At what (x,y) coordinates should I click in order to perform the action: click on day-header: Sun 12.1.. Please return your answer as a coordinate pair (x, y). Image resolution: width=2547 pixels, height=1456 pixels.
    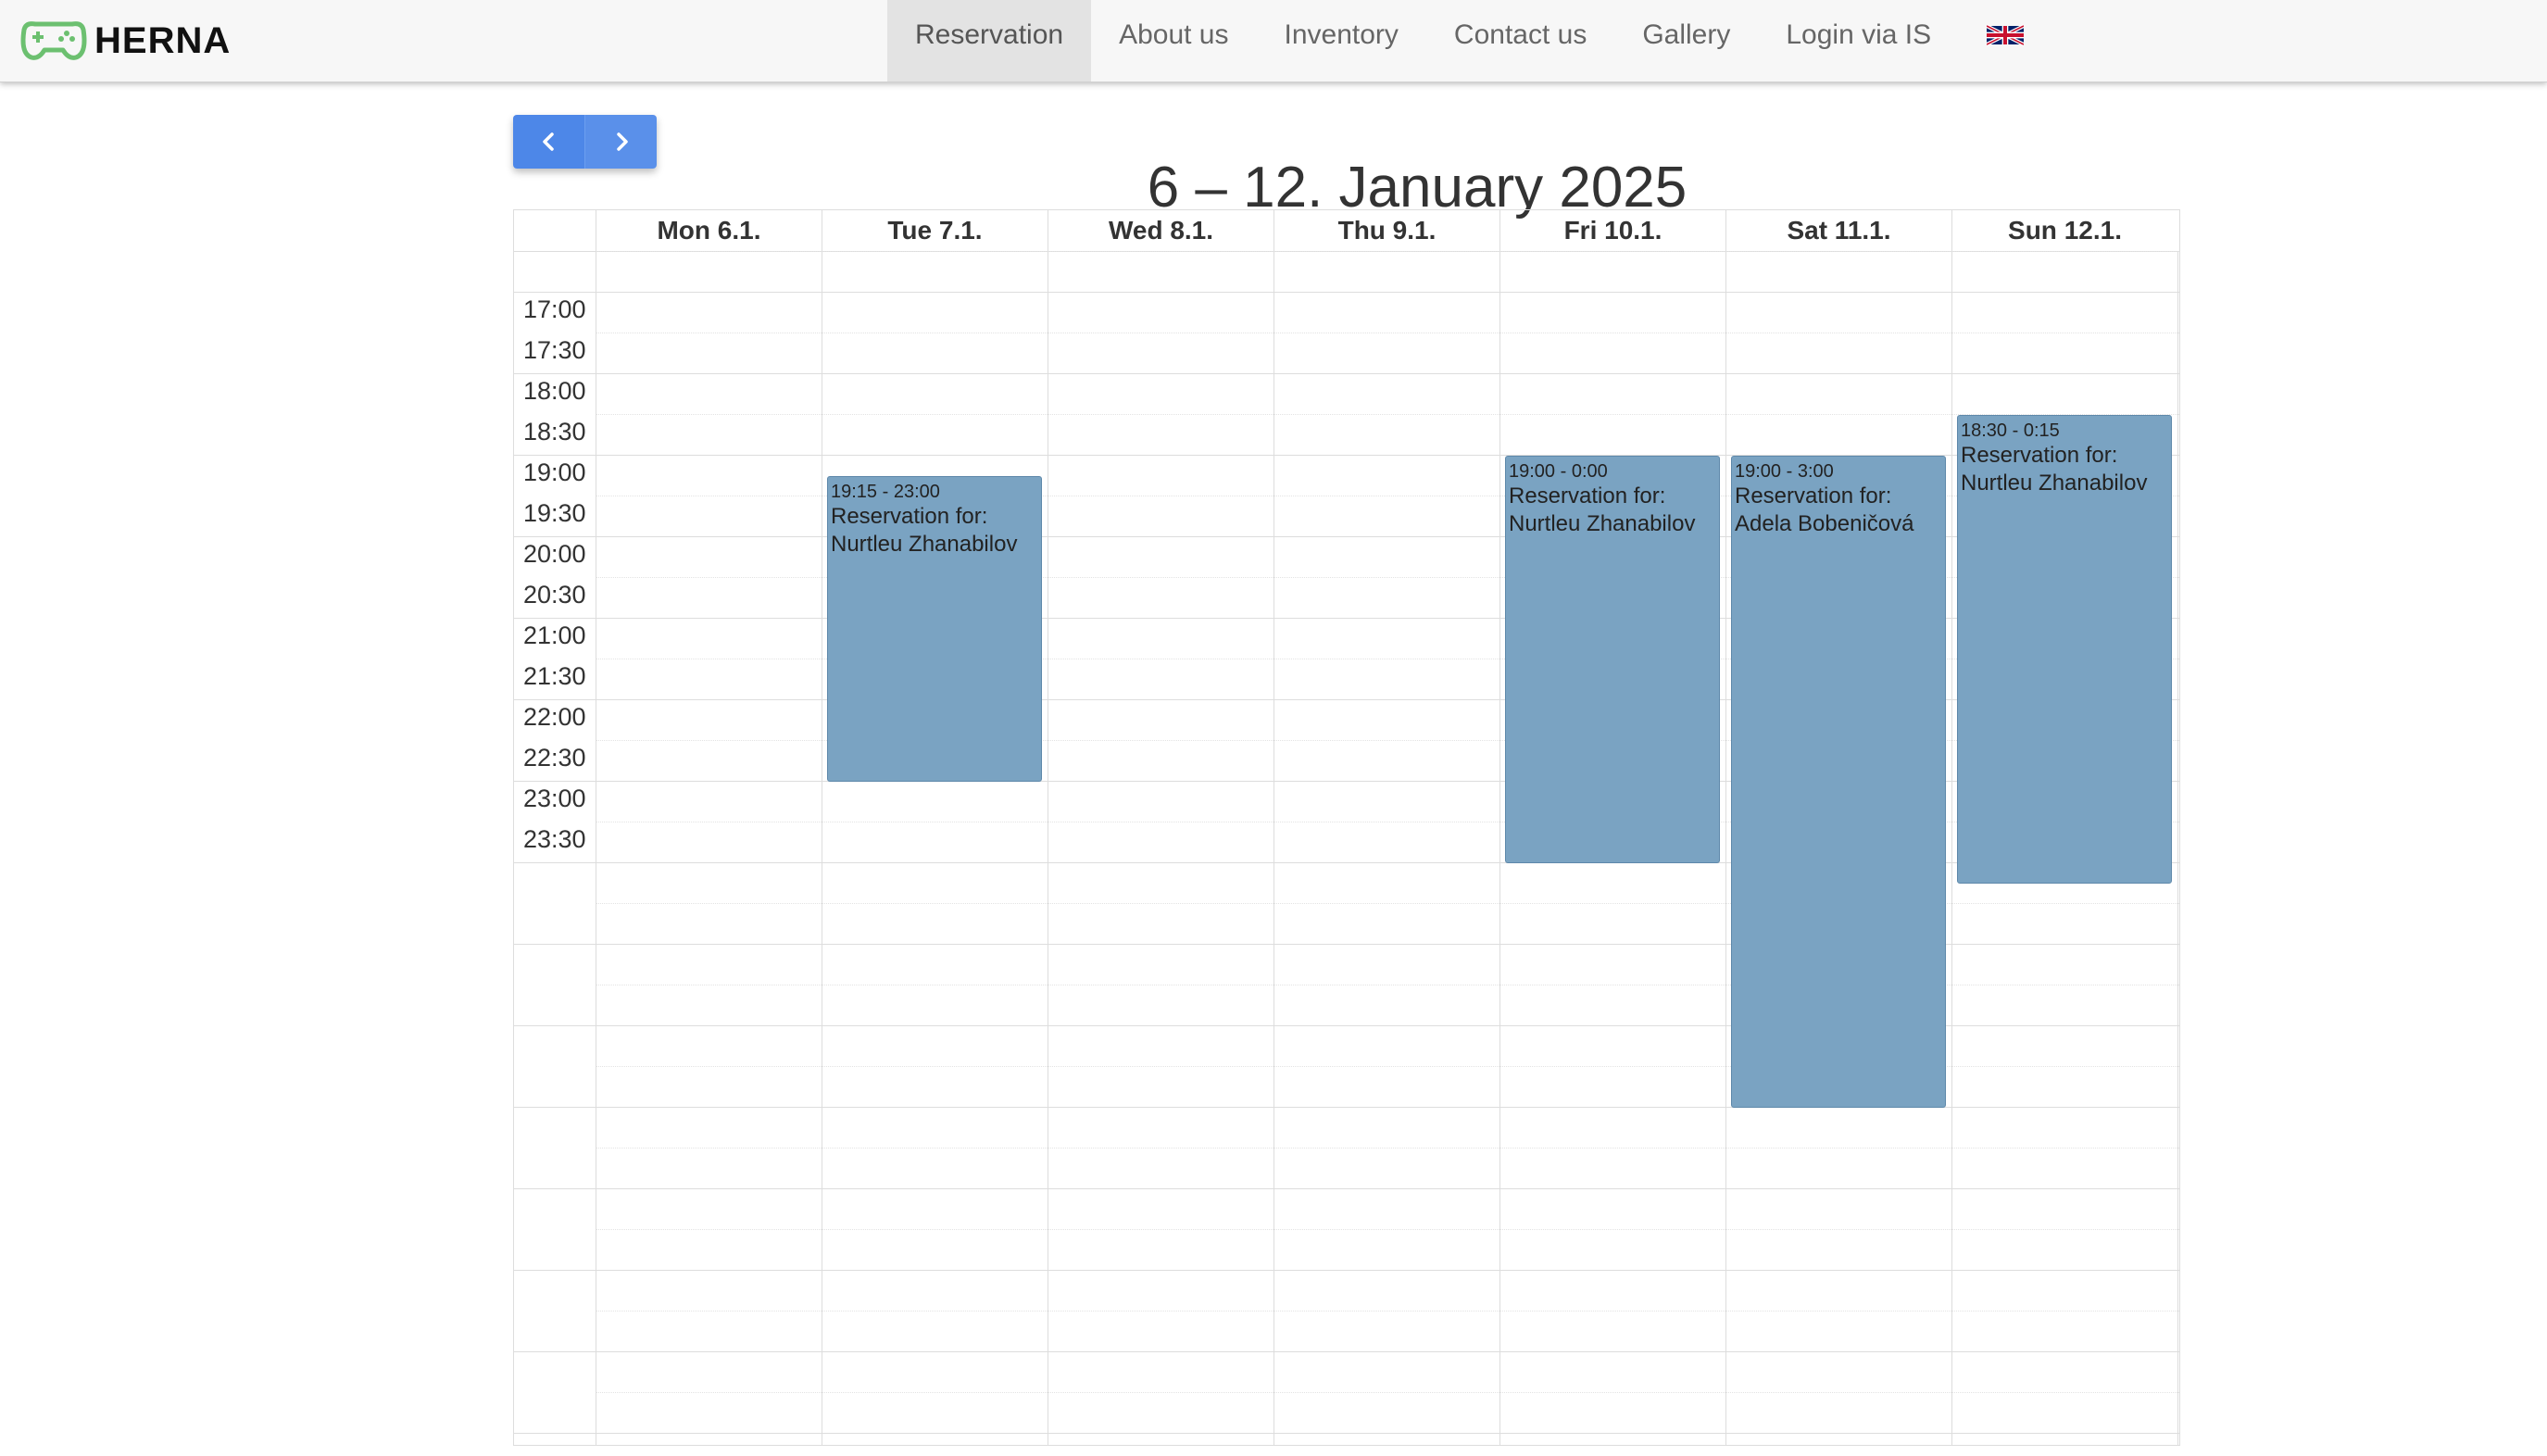
    Looking at the image, I should click on (2064, 230).